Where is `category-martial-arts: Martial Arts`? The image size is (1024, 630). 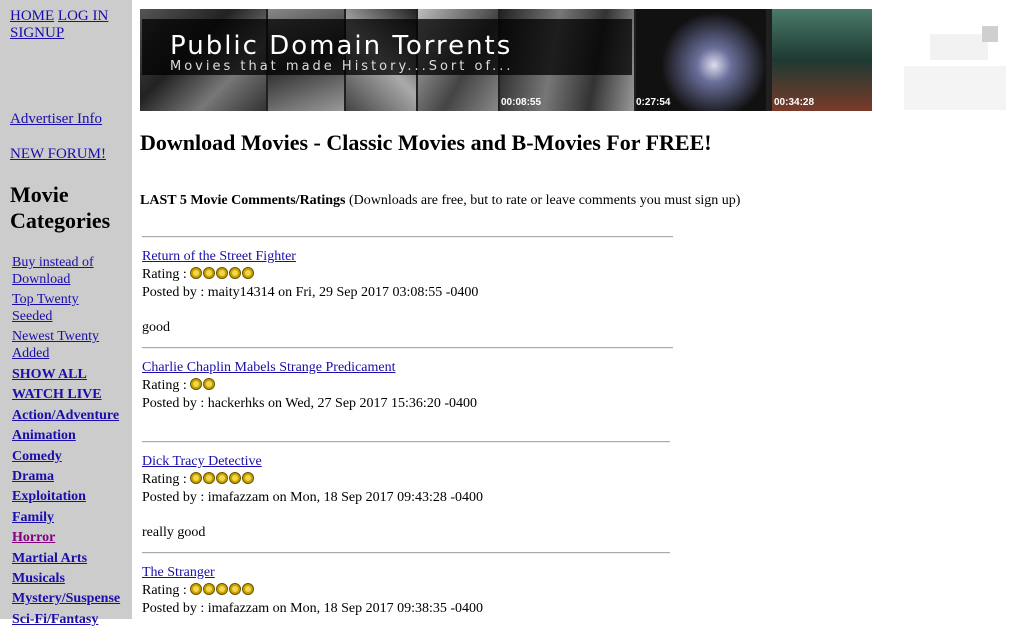 category-martial-arts: Martial Arts is located at coordinates (72, 559).